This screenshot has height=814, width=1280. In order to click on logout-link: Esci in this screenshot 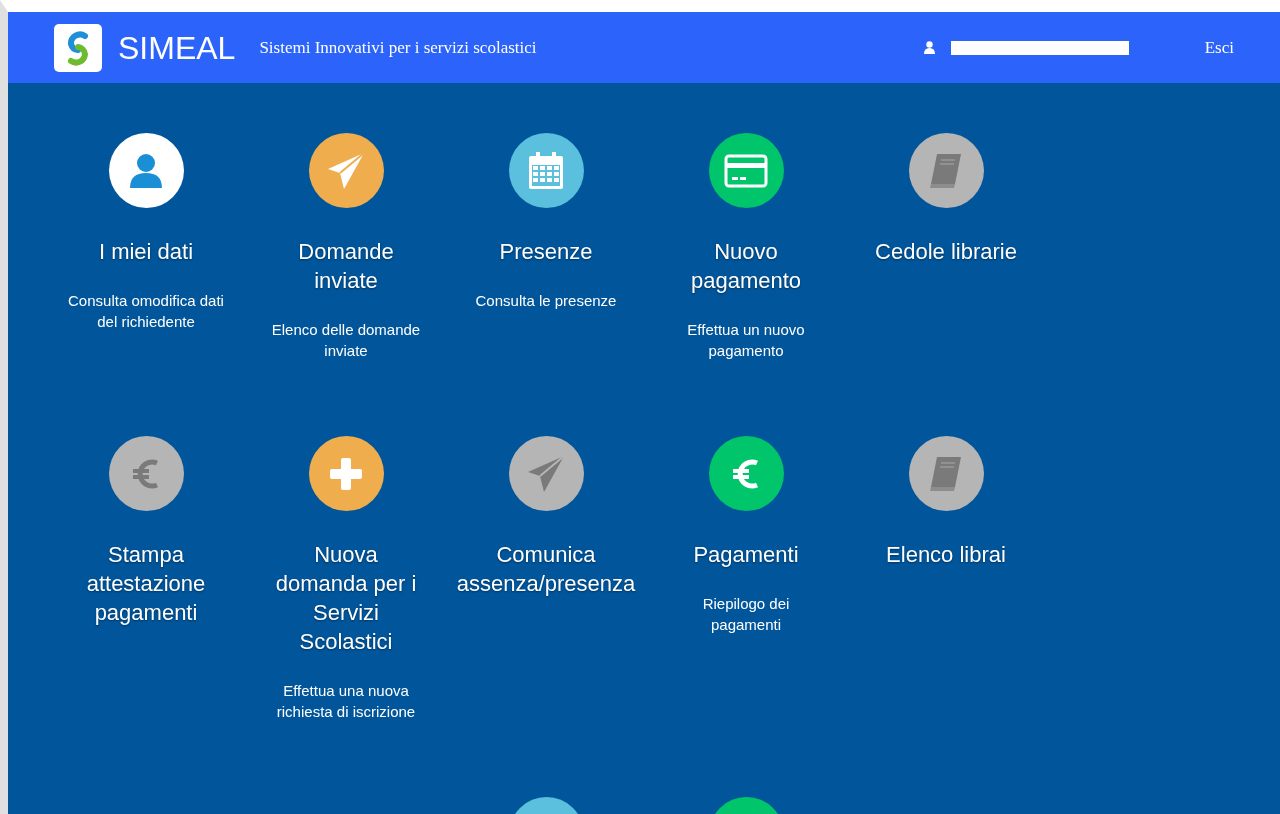, I will do `click(1219, 47)`.